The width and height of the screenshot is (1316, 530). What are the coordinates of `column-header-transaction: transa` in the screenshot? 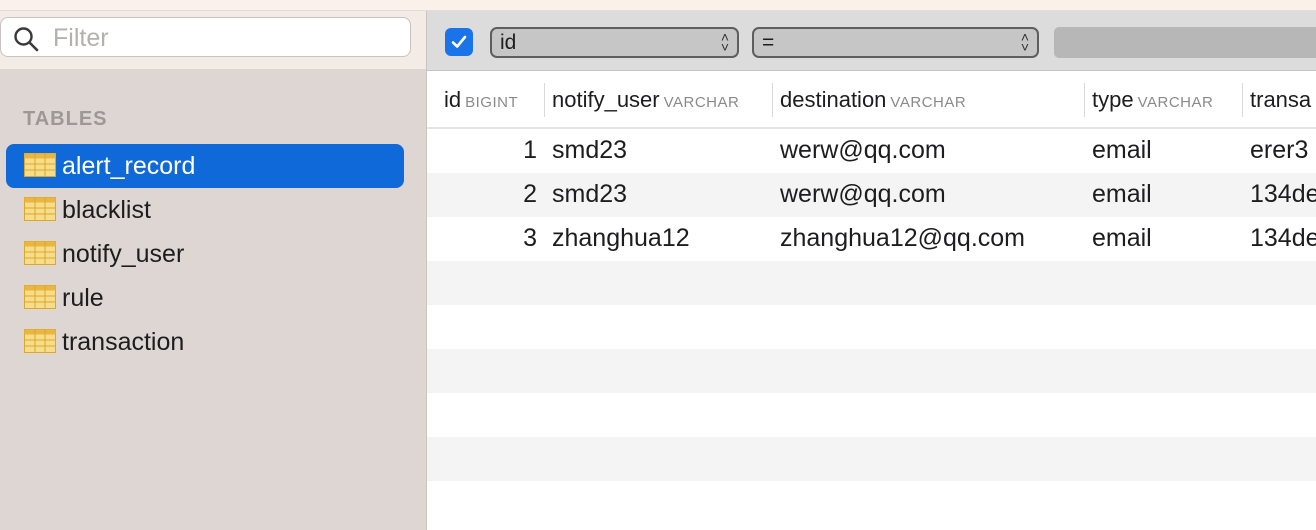 It's located at (1282, 100).